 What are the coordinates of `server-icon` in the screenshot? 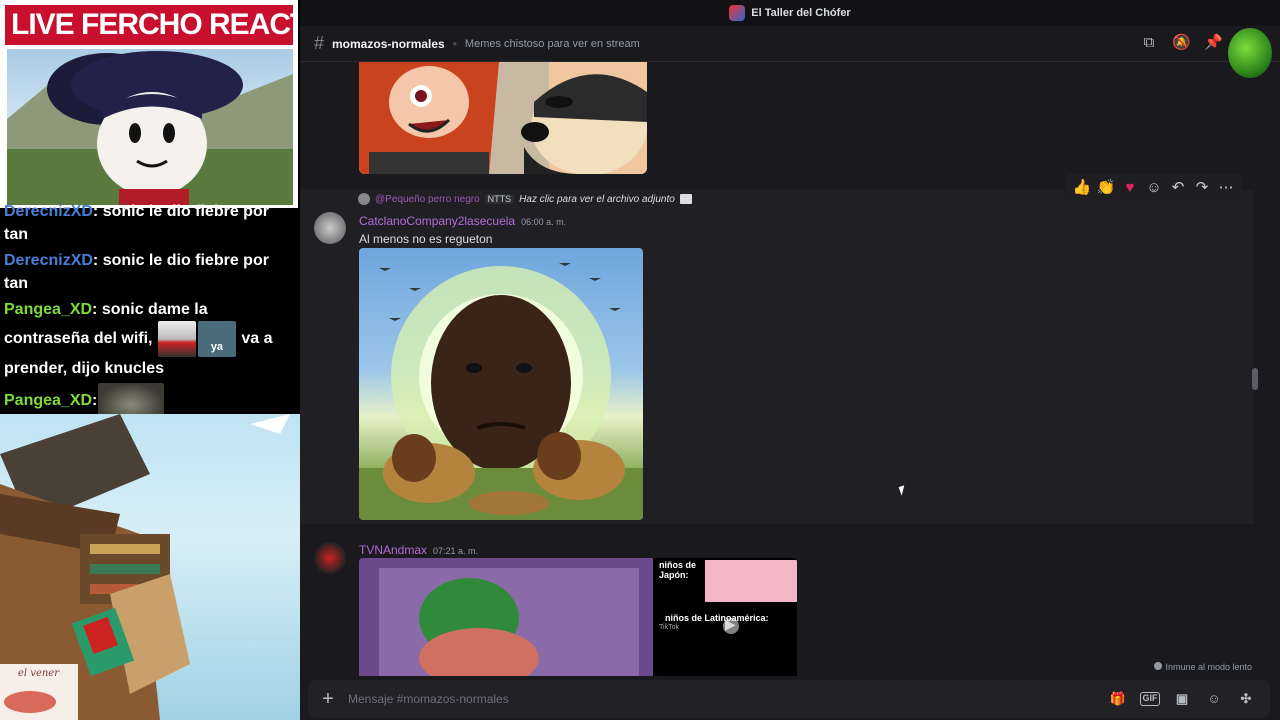 It's located at (737, 13).